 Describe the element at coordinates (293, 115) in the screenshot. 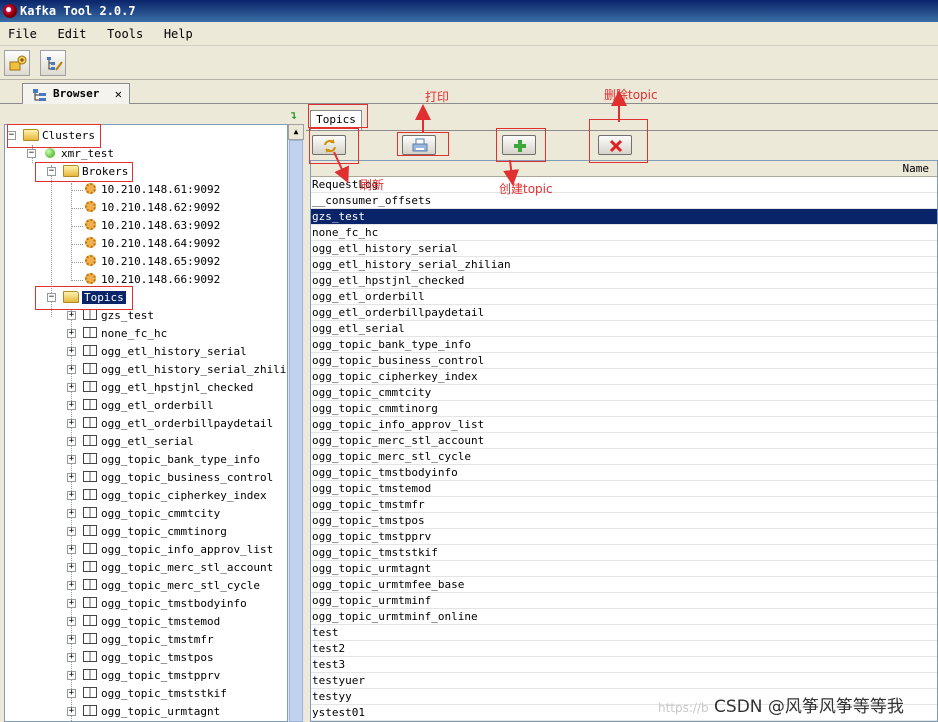

I see `refresh-tree-icon: ↴` at that location.